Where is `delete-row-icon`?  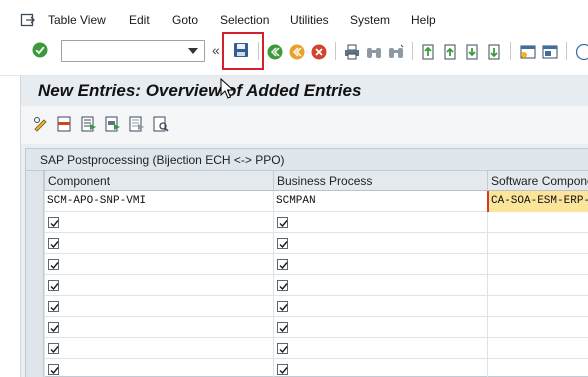 delete-row-icon is located at coordinates (65, 124).